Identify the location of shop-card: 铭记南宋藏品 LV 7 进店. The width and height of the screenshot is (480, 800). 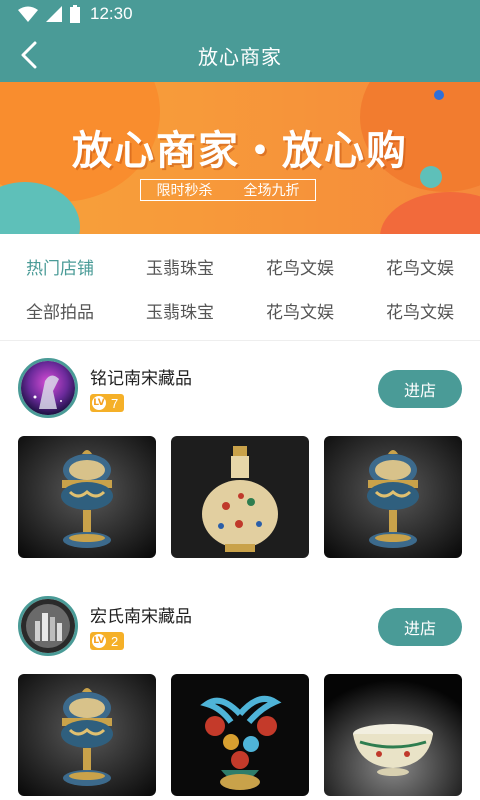
(240, 393).